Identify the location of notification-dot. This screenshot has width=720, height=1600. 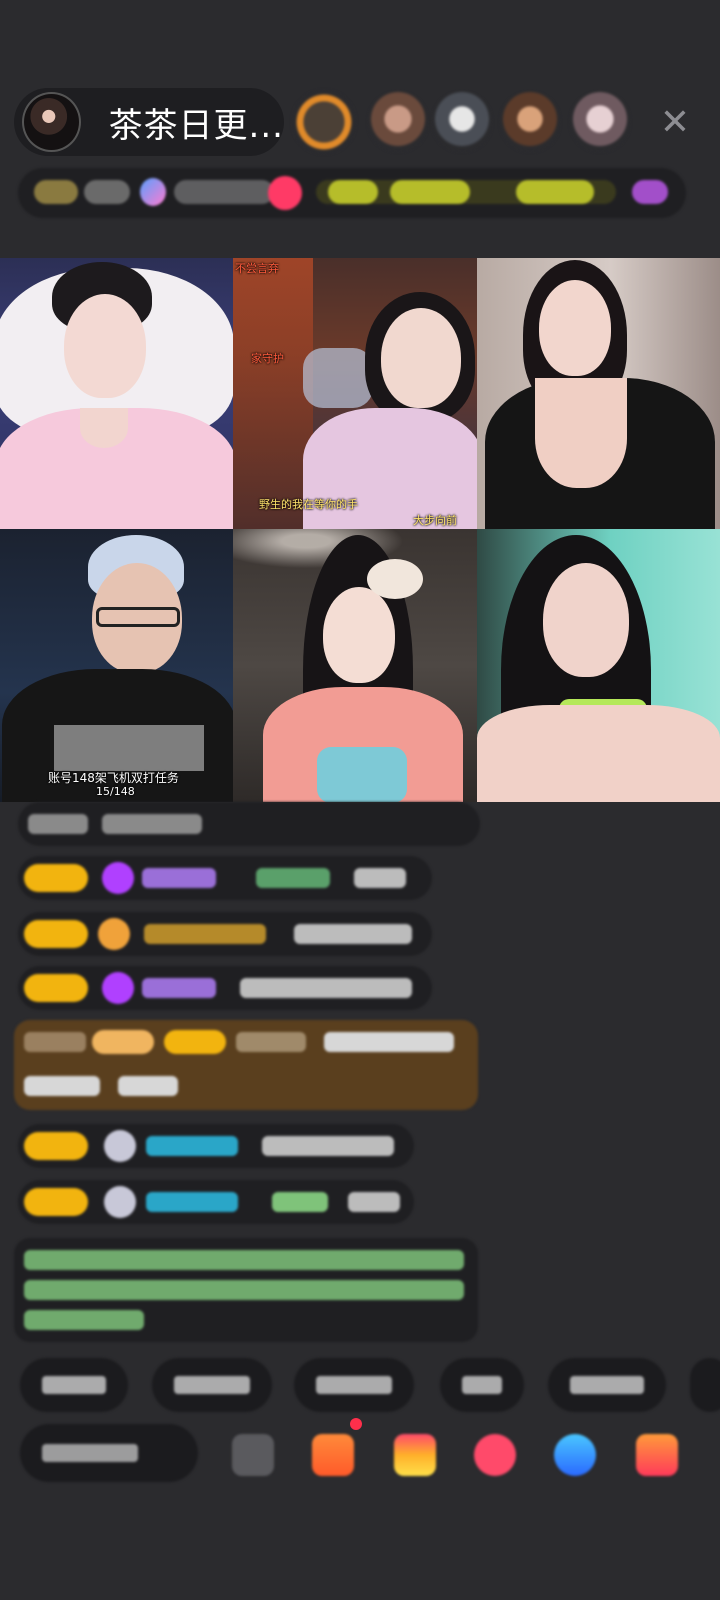
(356, 1424).